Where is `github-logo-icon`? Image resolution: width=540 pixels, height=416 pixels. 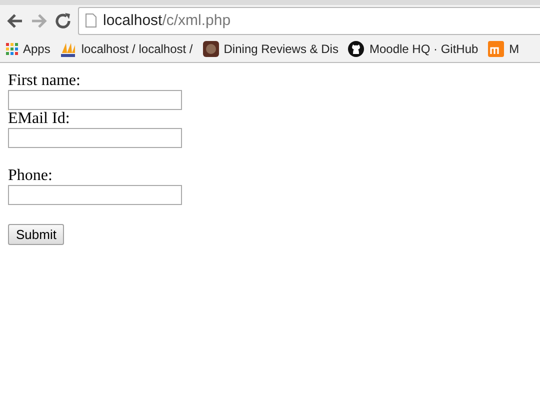 github-logo-icon is located at coordinates (356, 49).